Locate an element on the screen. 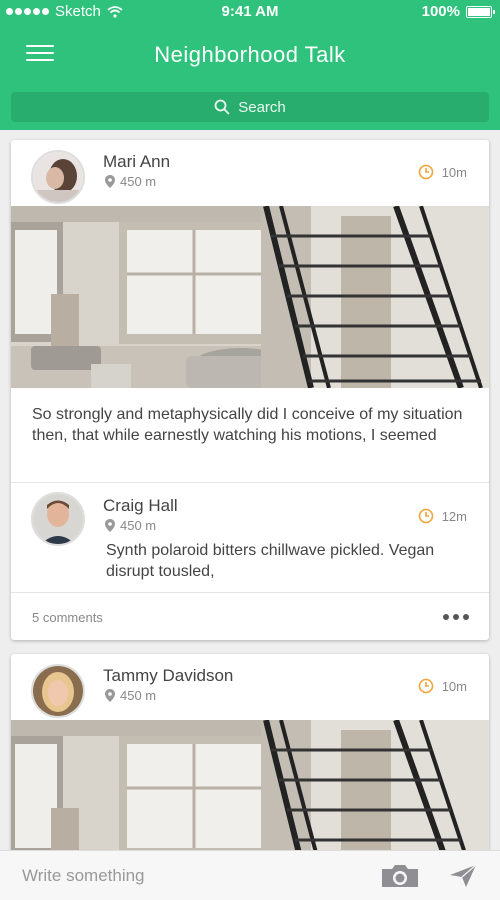 The width and height of the screenshot is (500, 900). search-placeholder: Search is located at coordinates (262, 107).